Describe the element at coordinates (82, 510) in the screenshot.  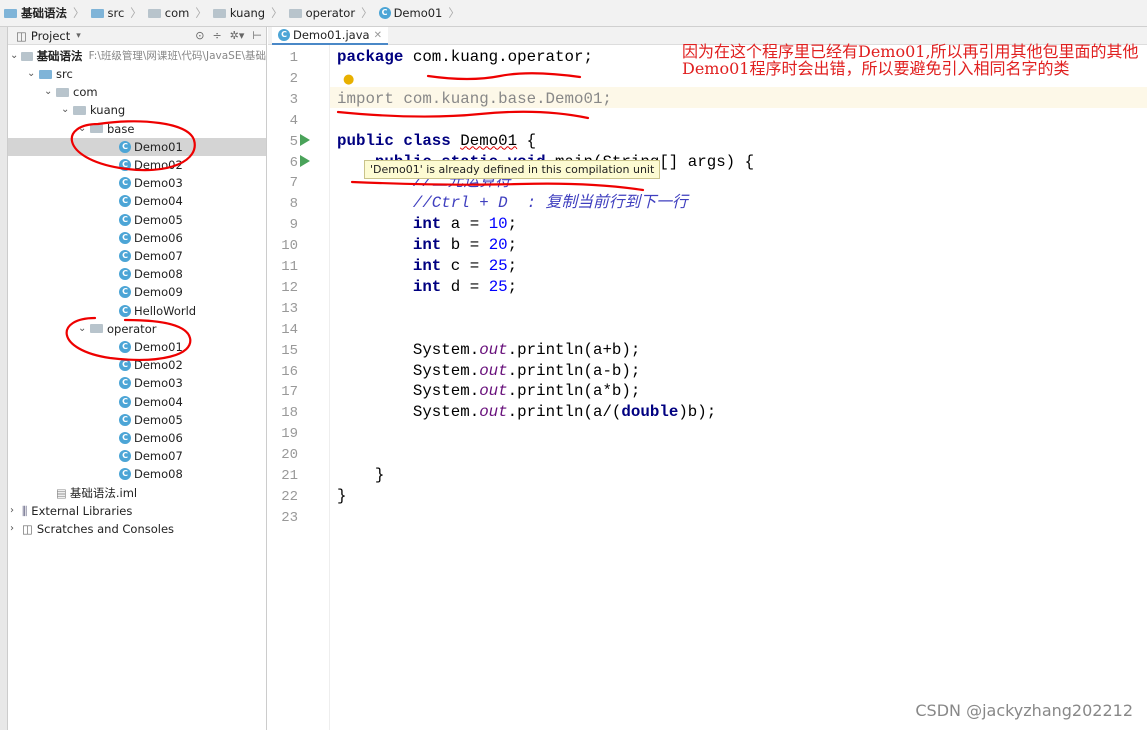
I see `tree-item-label: External Libraries` at that location.